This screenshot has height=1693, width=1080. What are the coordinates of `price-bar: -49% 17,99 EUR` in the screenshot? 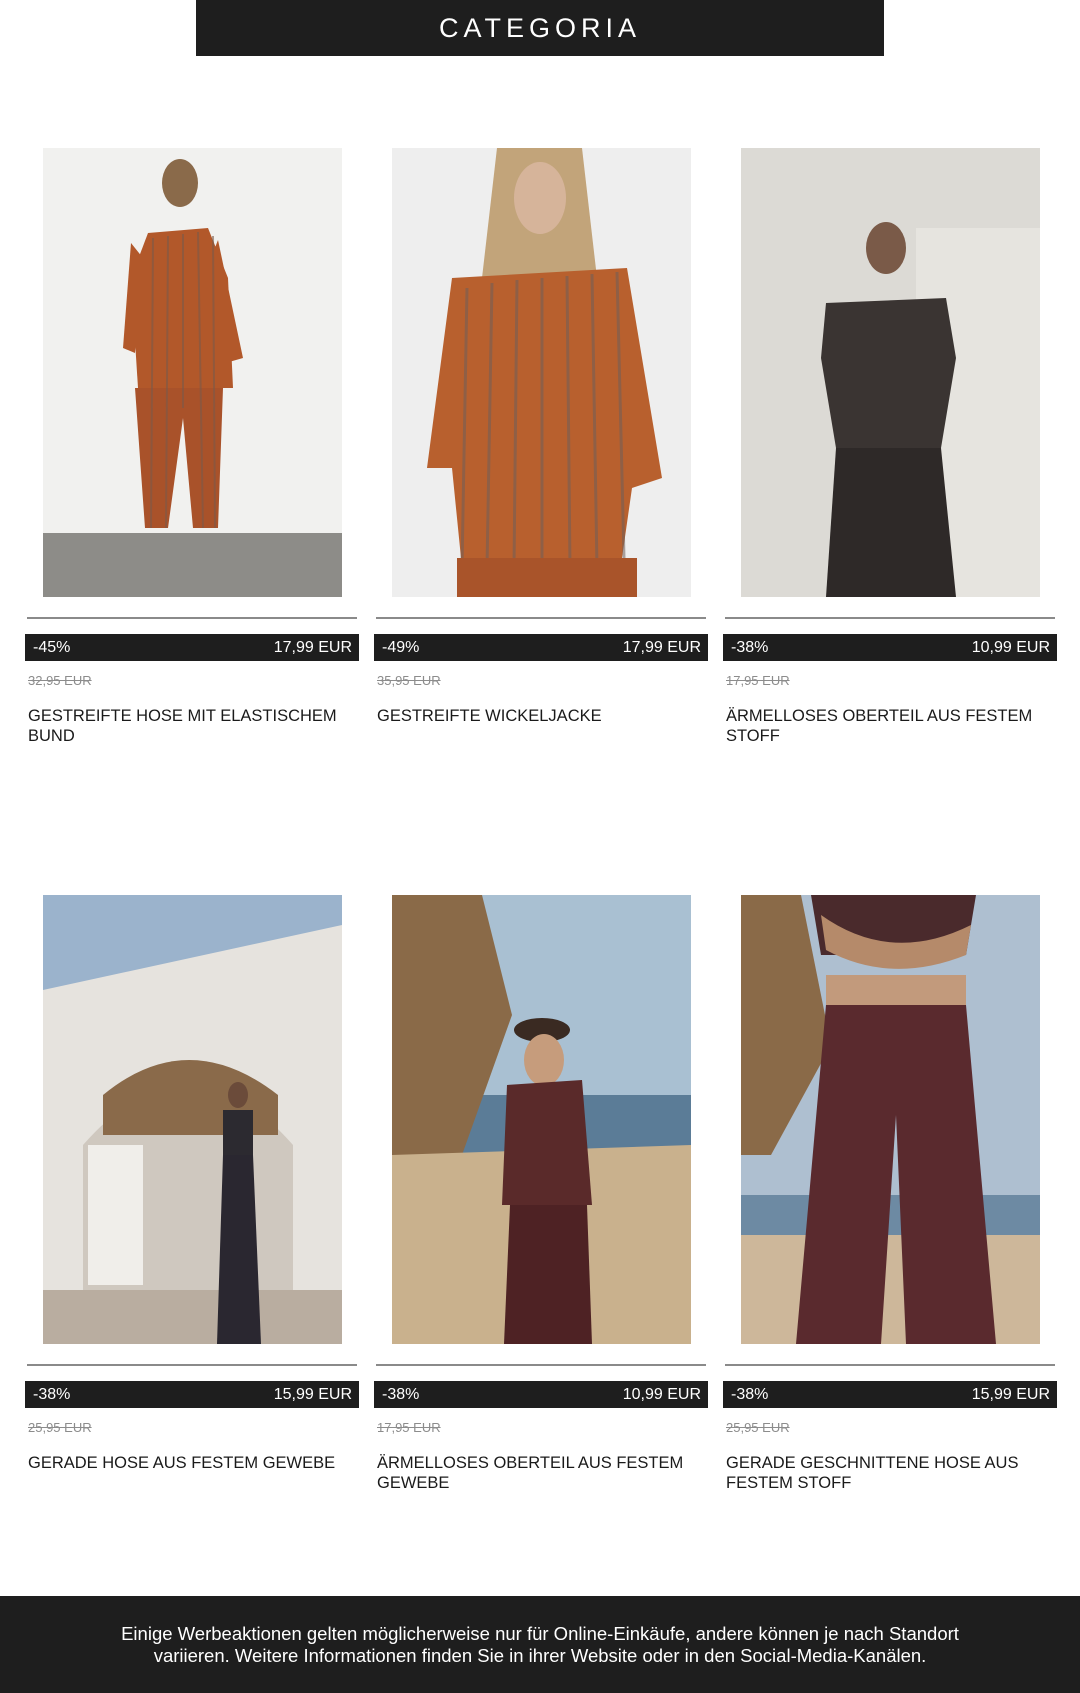 It's located at (541, 647).